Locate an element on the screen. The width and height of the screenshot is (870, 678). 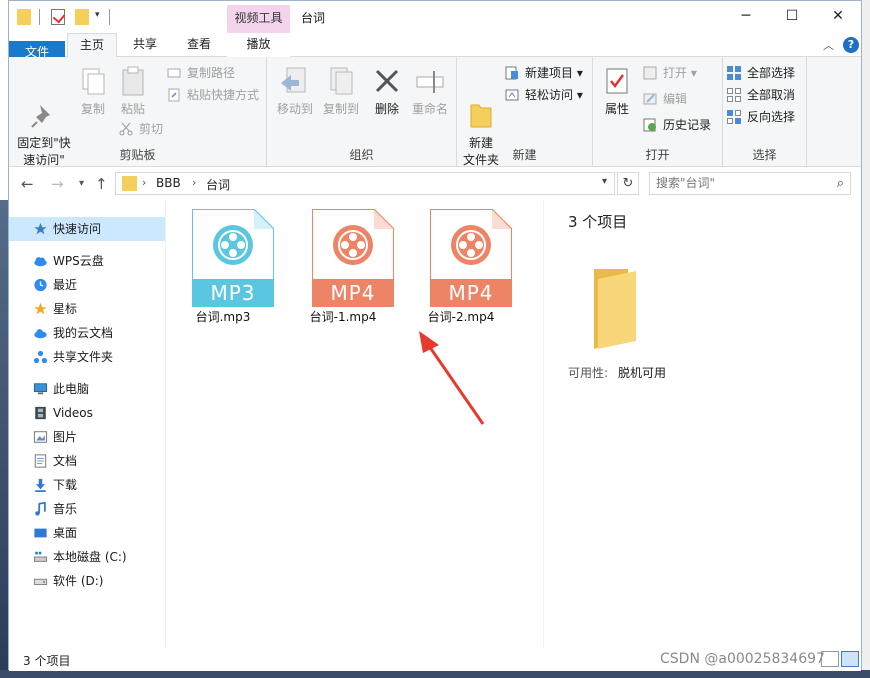
organize-group-label: 组织 is located at coordinates (361, 155).